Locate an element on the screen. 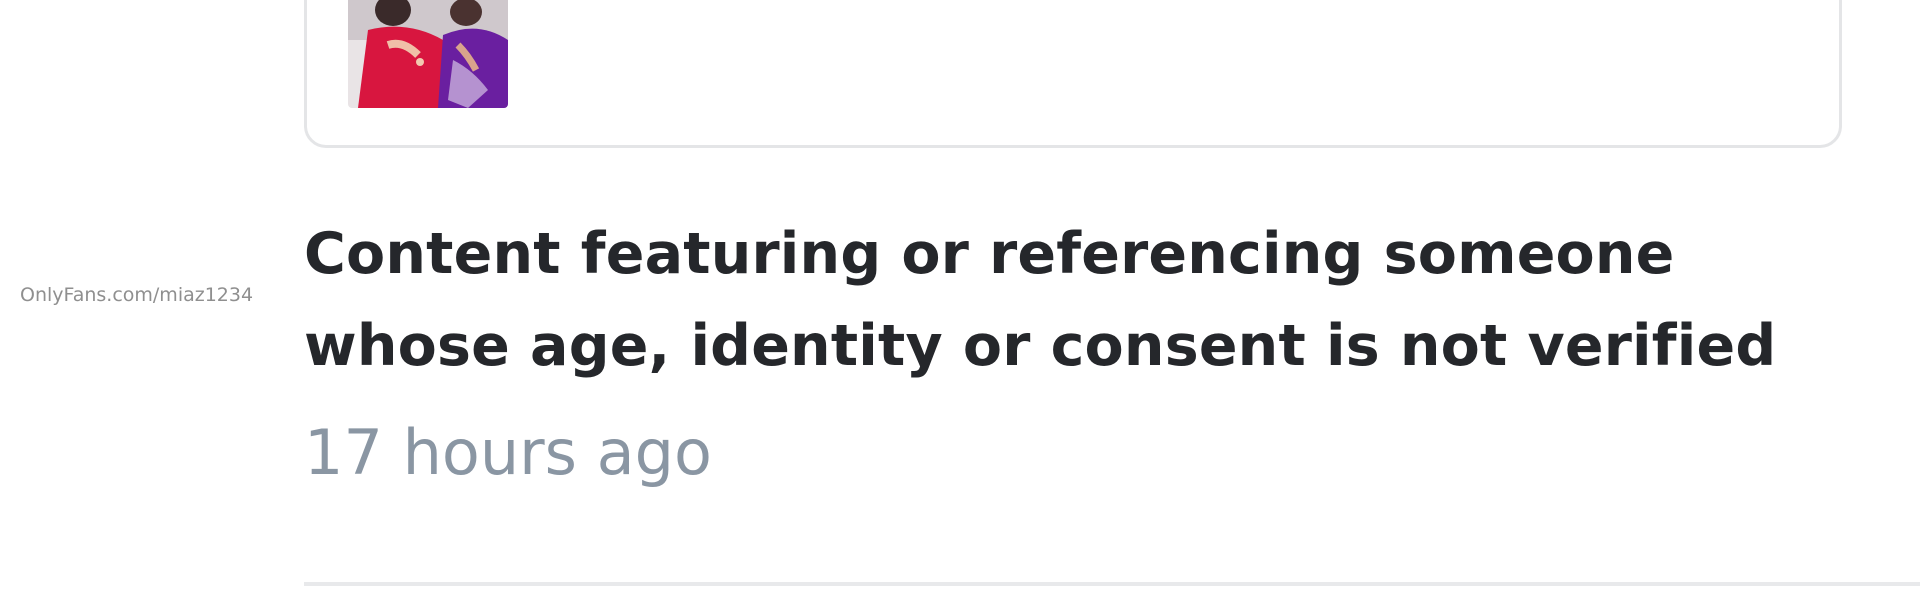 The width and height of the screenshot is (1920, 591). media-thumbnail is located at coordinates (428, 54).